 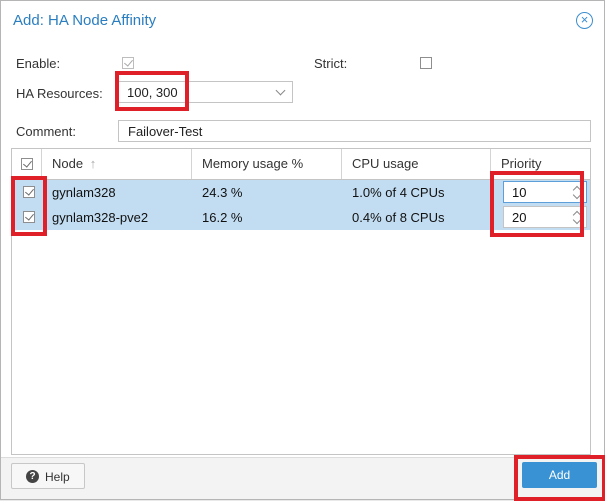 I want to click on strict-checkbox, so click(x=426, y=63).